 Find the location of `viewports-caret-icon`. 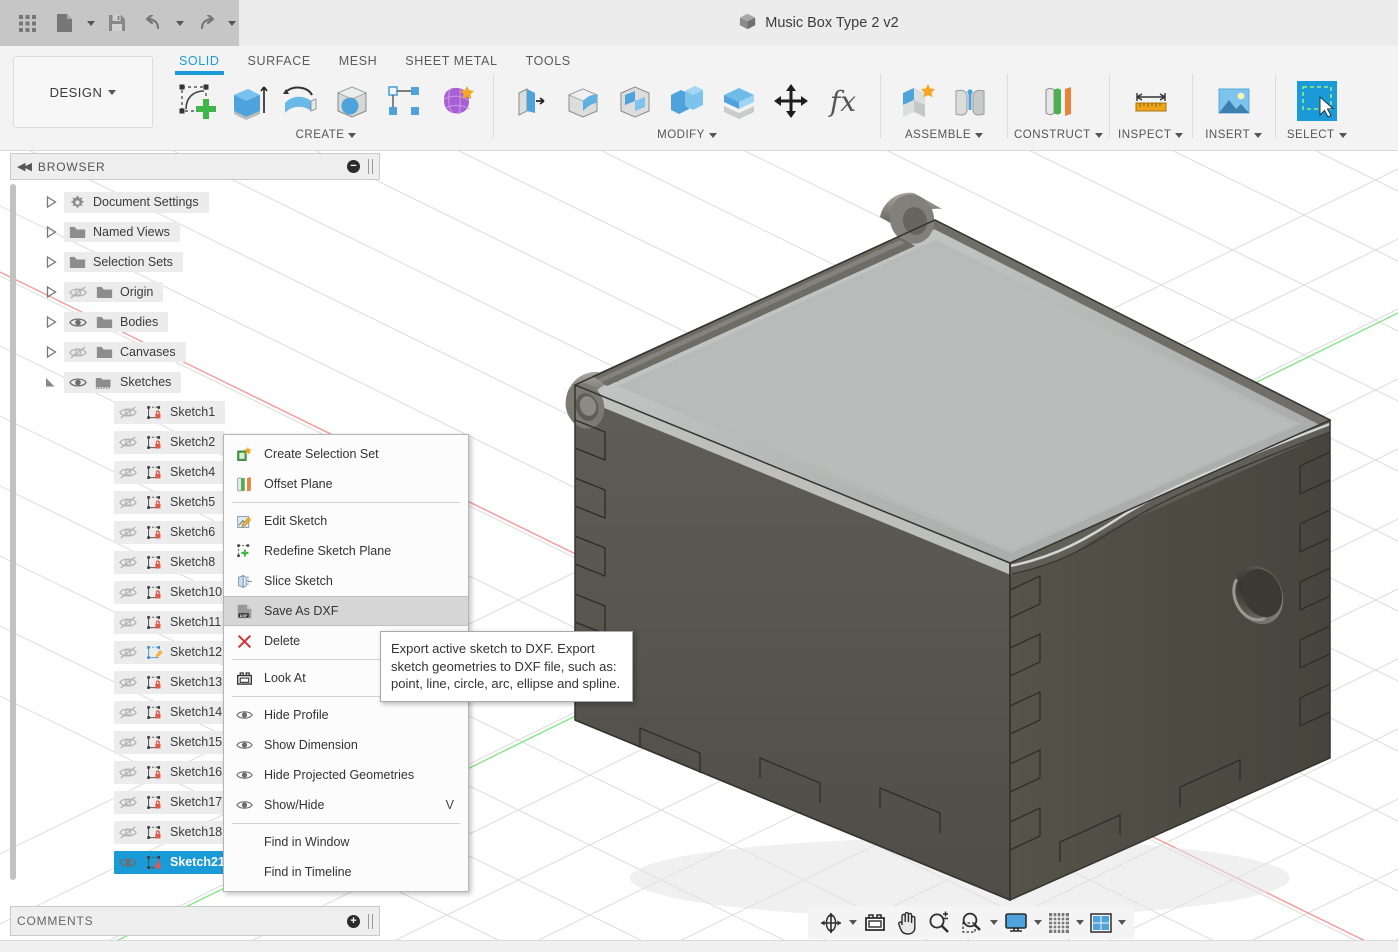

viewports-caret-icon is located at coordinates (1122, 922).